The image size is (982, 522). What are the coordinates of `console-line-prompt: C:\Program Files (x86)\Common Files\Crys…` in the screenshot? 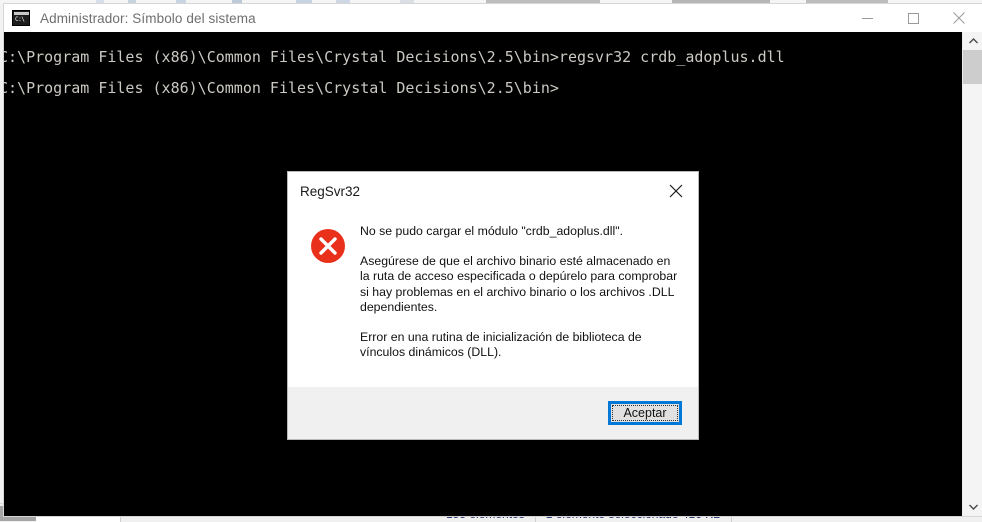 It's located at (281, 88).